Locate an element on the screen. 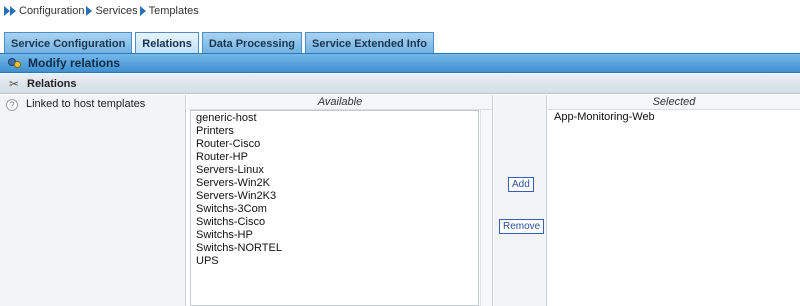 The image size is (800, 306). remove-button: Remove is located at coordinates (522, 226).